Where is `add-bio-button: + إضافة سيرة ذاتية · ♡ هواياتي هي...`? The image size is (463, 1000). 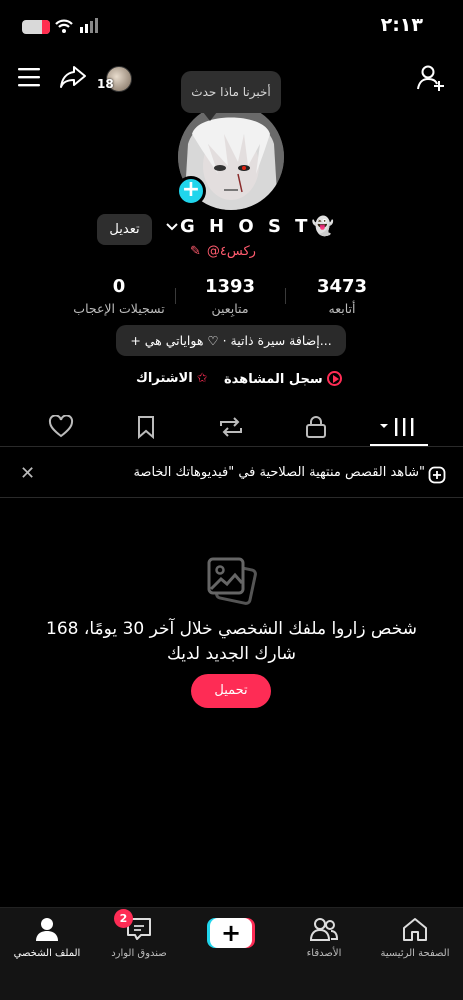 add-bio-button: + إضافة سيرة ذاتية · ♡ هواياتي هي... is located at coordinates (231, 340).